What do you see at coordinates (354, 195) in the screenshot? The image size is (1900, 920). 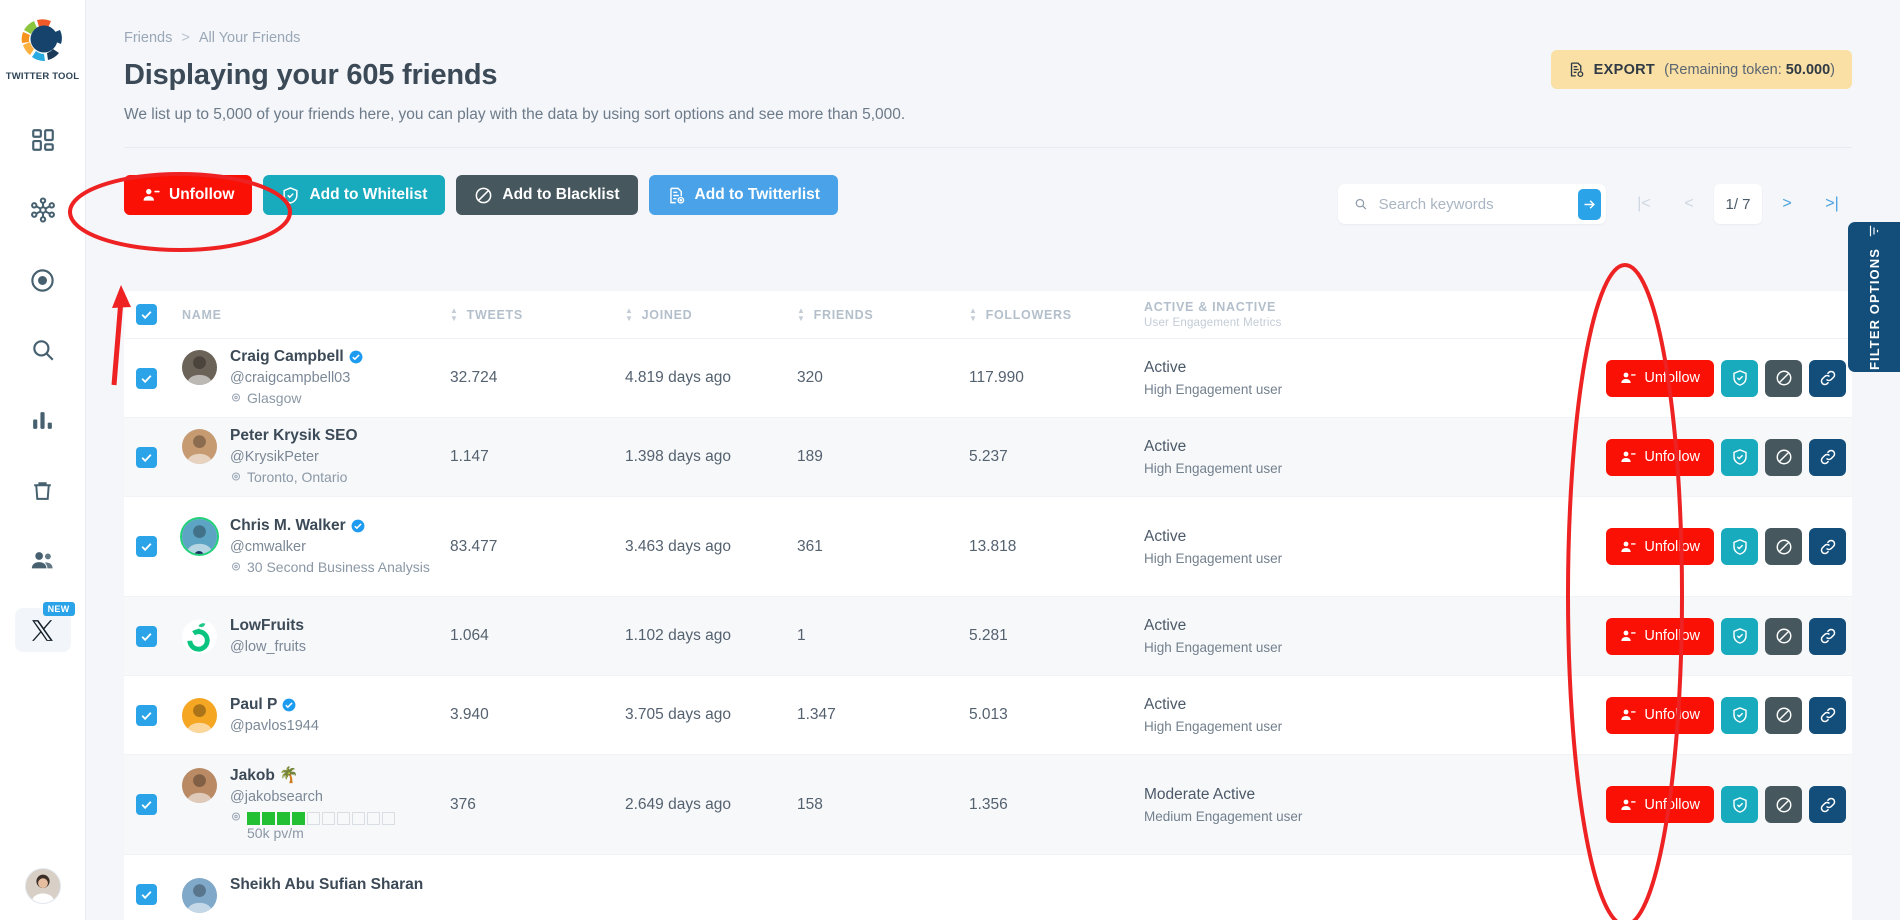 I see `add-to-whitelist-button: Add to Whitelist` at bounding box center [354, 195].